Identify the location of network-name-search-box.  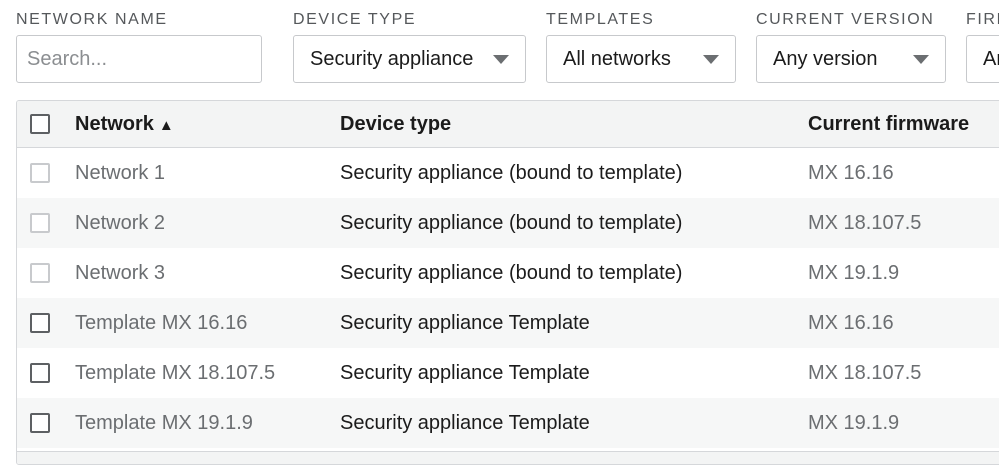
(139, 59).